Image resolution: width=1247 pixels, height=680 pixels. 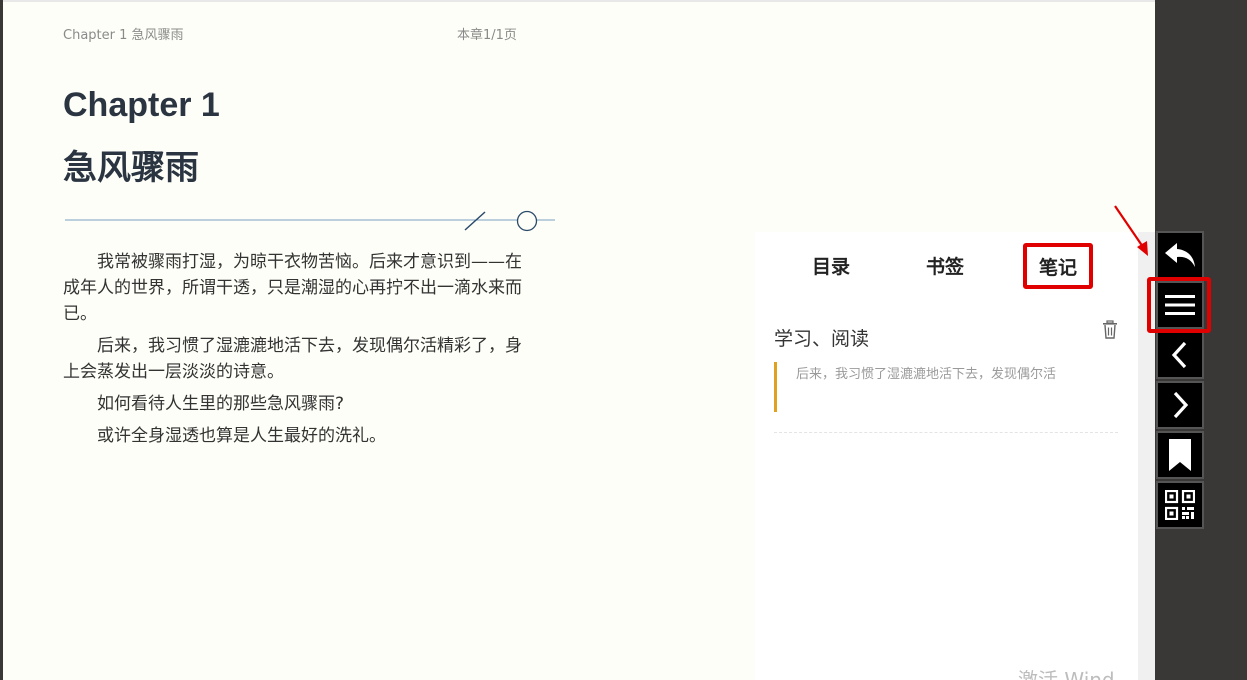 I want to click on qr-code-icon, so click(x=1180, y=505).